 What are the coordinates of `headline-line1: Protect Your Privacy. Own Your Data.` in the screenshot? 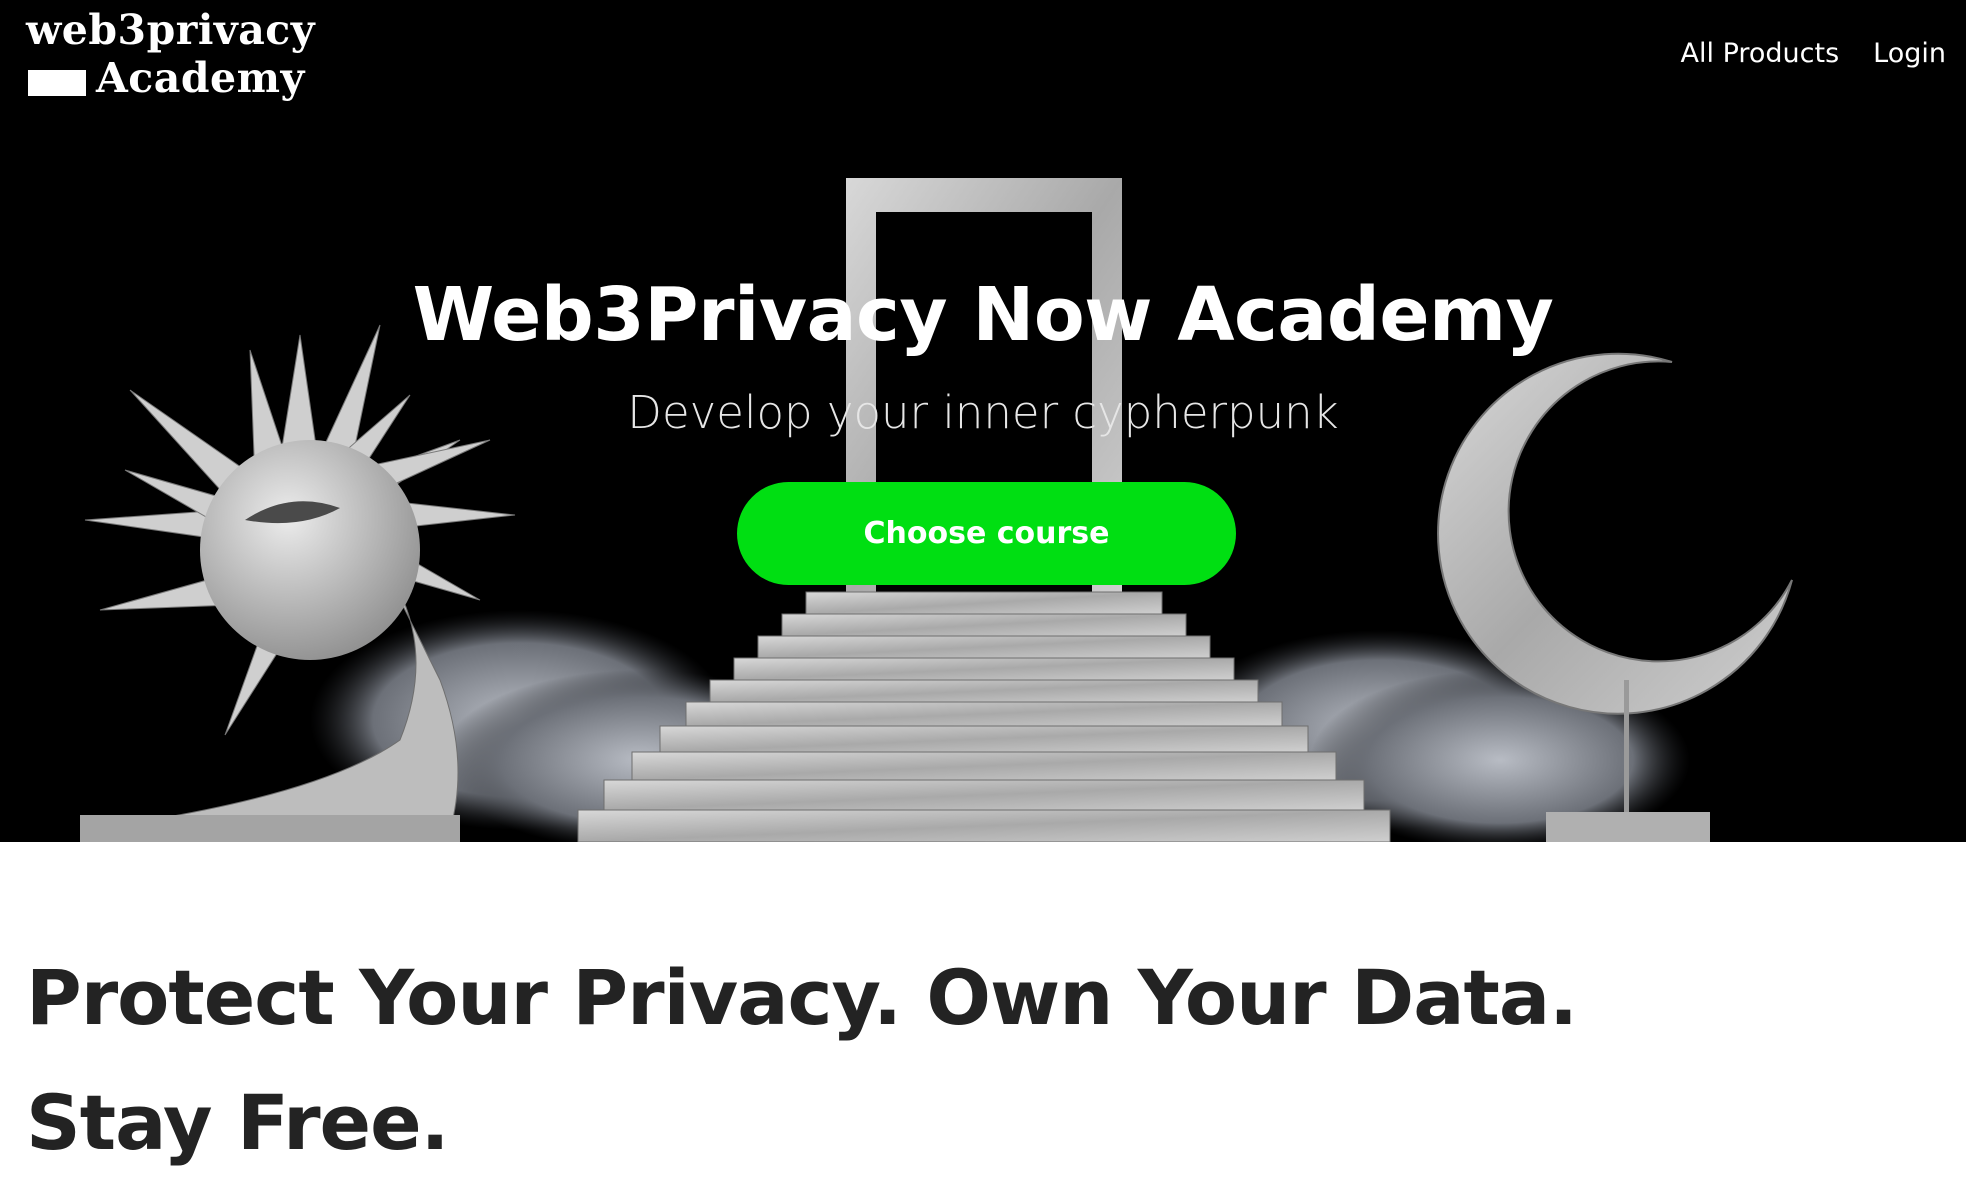 It's located at (802, 997).